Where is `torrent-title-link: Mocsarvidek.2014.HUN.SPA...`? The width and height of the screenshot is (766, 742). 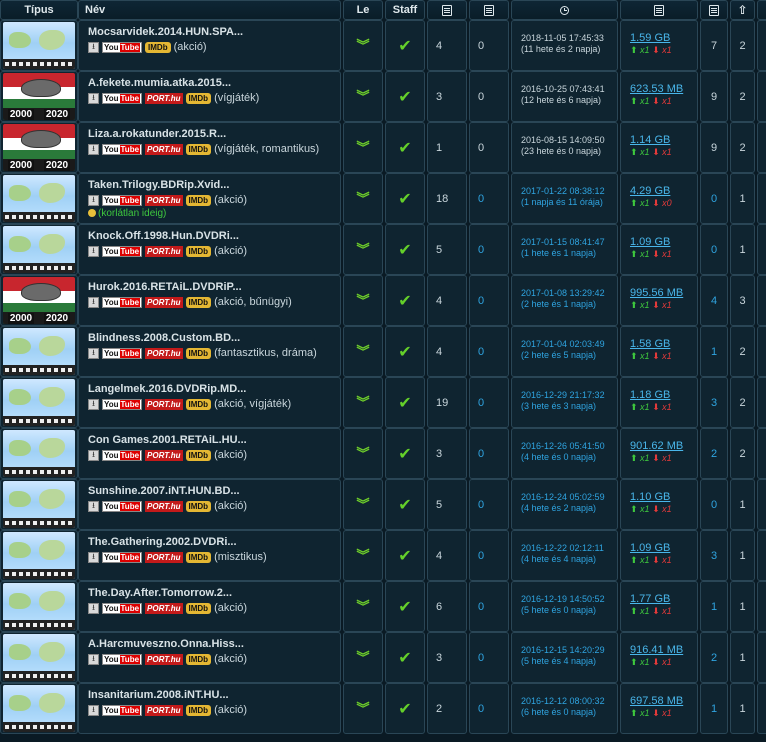
torrent-title-link: Mocsarvidek.2014.HUN.SPA... is located at coordinates (211, 32).